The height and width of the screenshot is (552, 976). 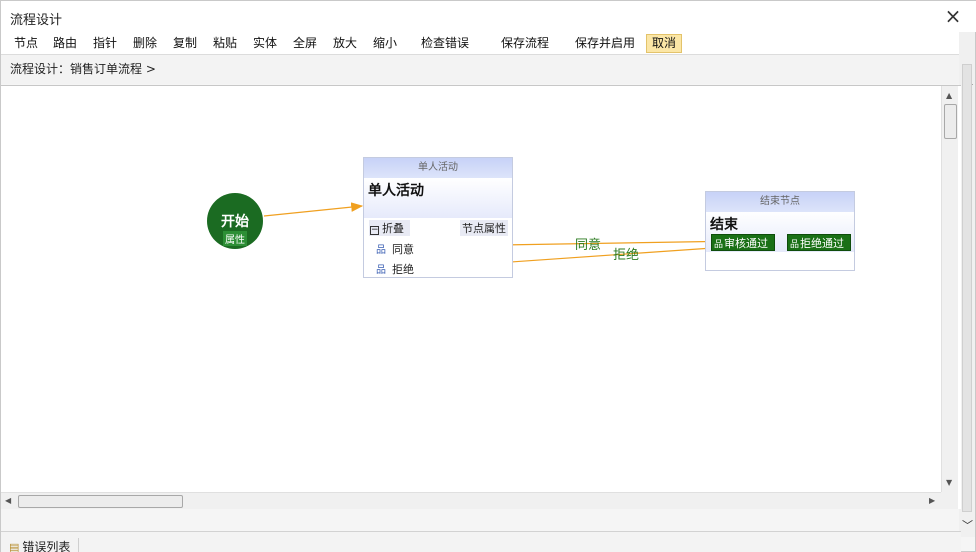 What do you see at coordinates (438, 217) in the screenshot?
I see `activity-node: 单人活动 单人活动 − 折叠 节点属性 品同意 品拒绝` at bounding box center [438, 217].